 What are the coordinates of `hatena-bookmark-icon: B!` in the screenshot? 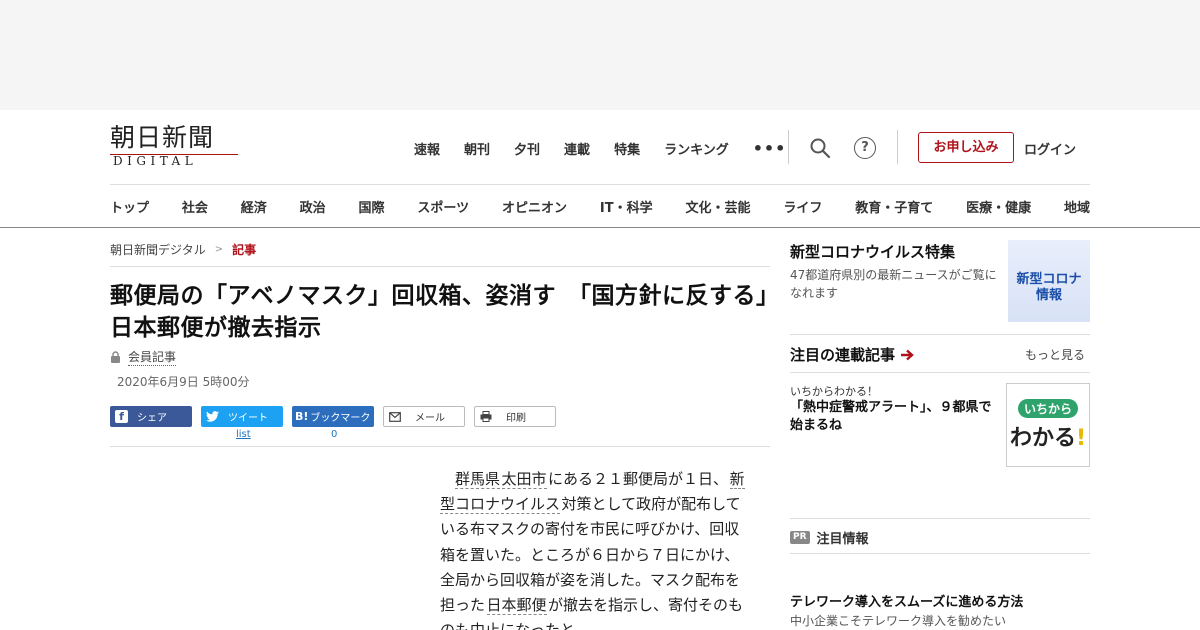 It's located at (302, 416).